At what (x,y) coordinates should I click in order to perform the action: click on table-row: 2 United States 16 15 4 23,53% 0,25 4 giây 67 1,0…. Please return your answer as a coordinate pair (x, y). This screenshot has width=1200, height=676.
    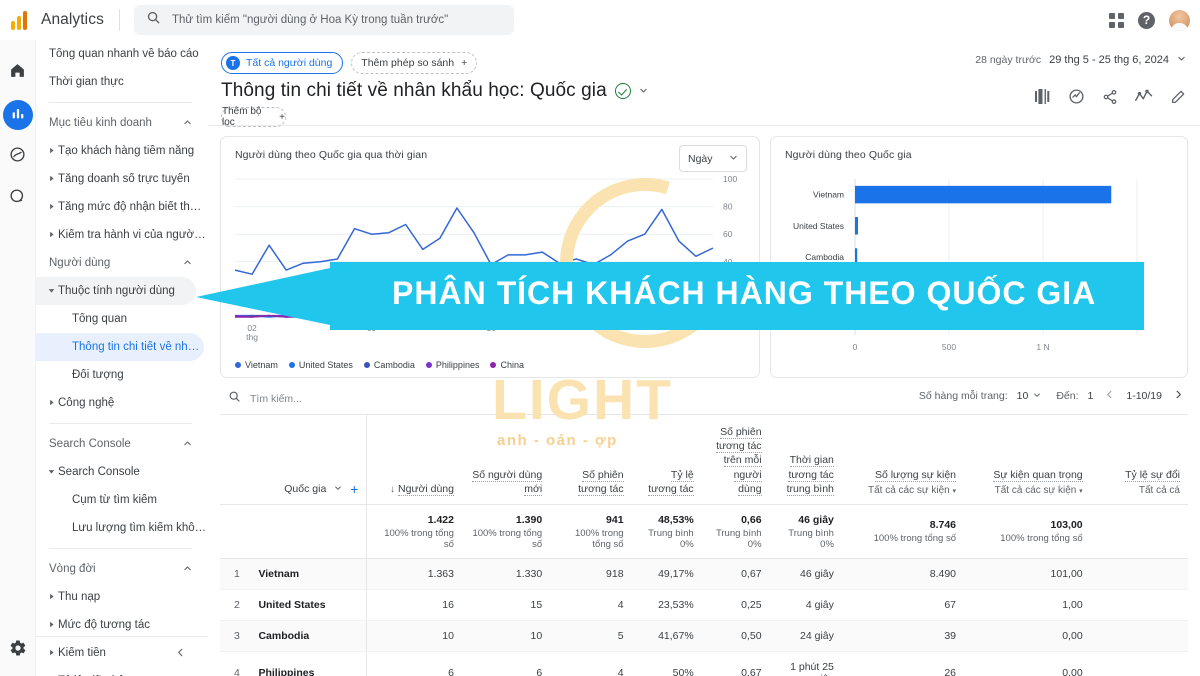
    Looking at the image, I should click on (704, 605).